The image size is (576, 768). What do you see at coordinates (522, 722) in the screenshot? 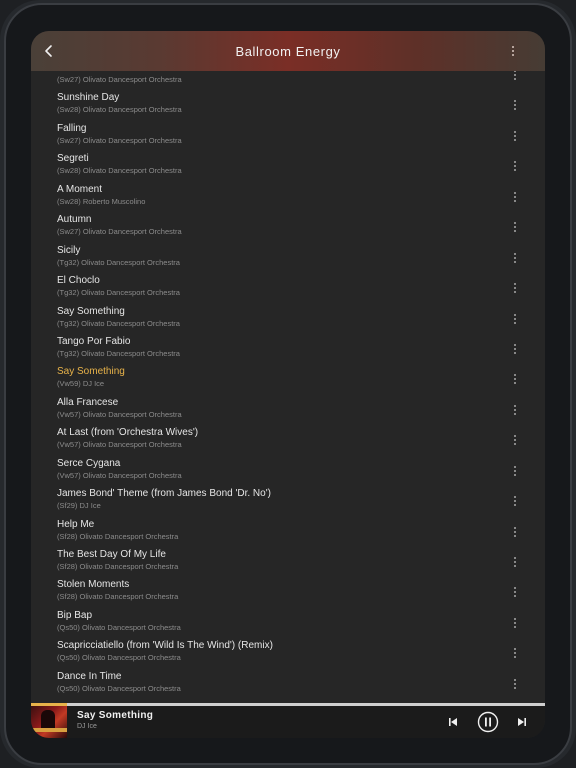
I see `next-track-button` at bounding box center [522, 722].